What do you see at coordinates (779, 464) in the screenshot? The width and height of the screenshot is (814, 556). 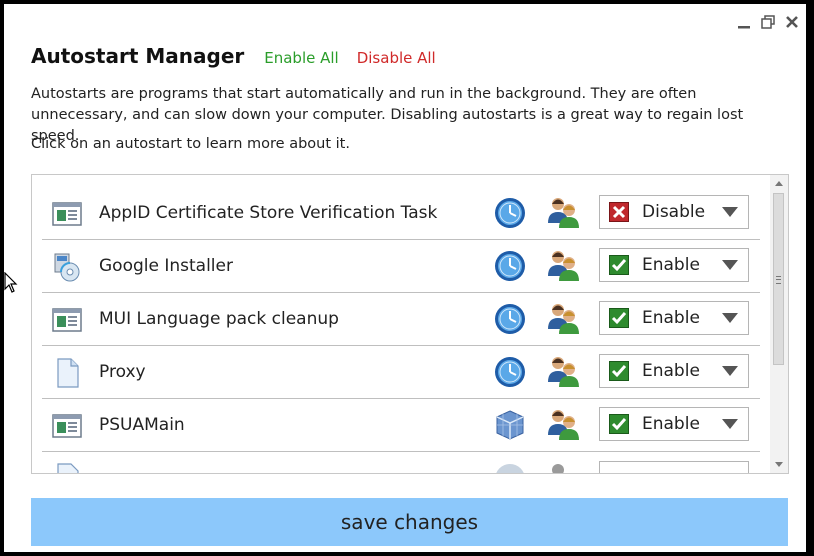 I see `scroll-down-icon` at bounding box center [779, 464].